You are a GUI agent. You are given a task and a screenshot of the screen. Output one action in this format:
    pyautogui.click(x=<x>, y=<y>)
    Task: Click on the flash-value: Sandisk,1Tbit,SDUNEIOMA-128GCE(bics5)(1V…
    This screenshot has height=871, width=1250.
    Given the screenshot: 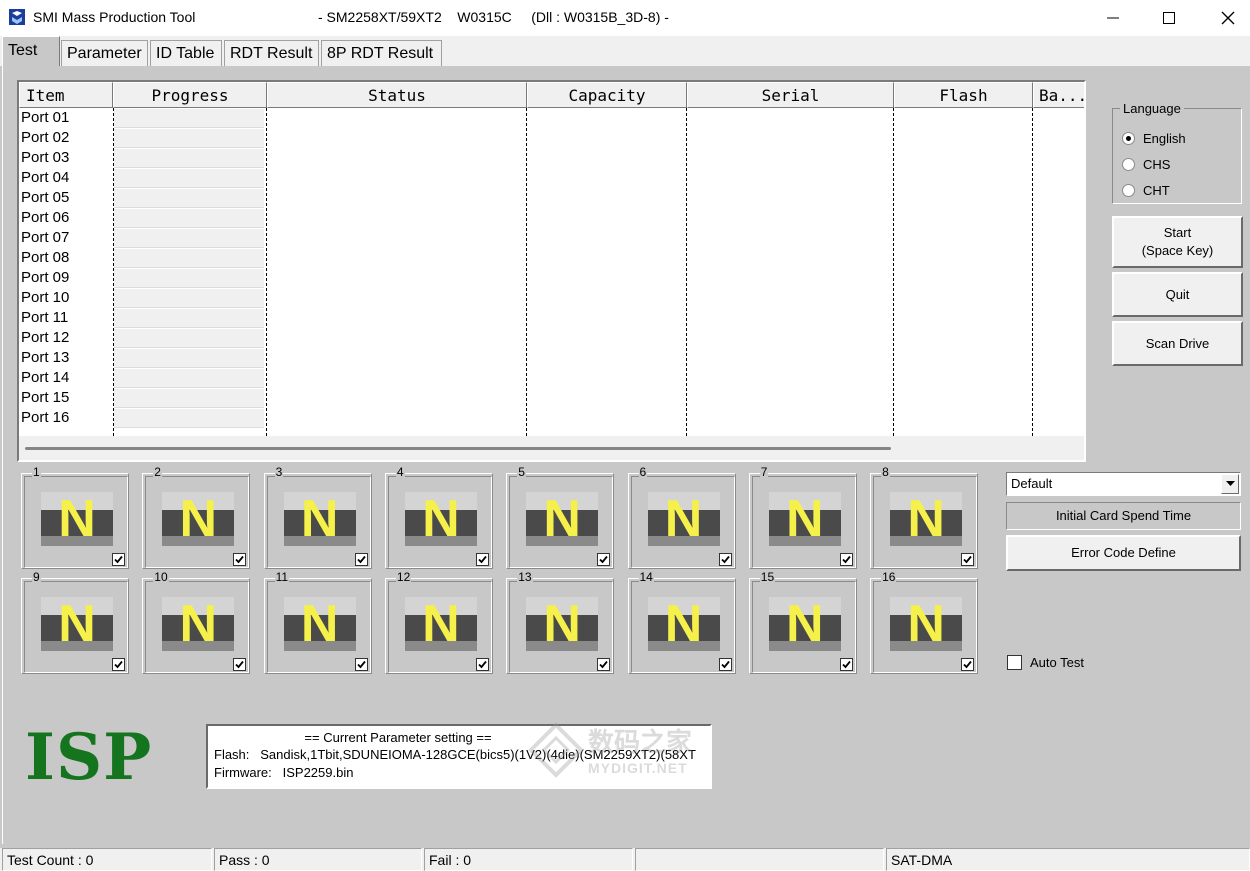 What is the action you would take?
    pyautogui.click(x=478, y=754)
    